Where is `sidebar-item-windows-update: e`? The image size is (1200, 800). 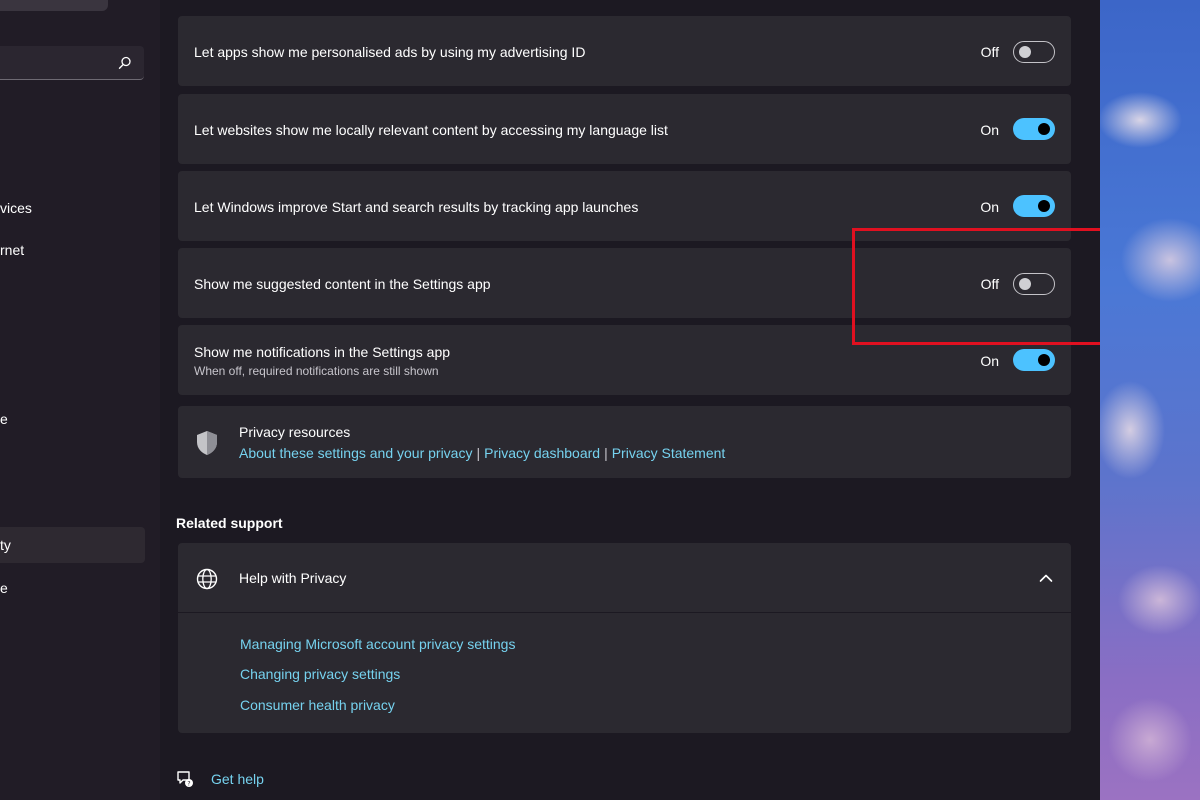 sidebar-item-windows-update: e is located at coordinates (72, 588).